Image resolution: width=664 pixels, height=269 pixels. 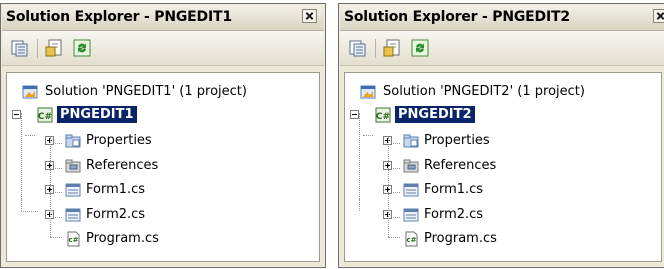 What do you see at coordinates (146, 91) in the screenshot?
I see `solution-label: Solution 'PNGEDIT1' (1 project)` at bounding box center [146, 91].